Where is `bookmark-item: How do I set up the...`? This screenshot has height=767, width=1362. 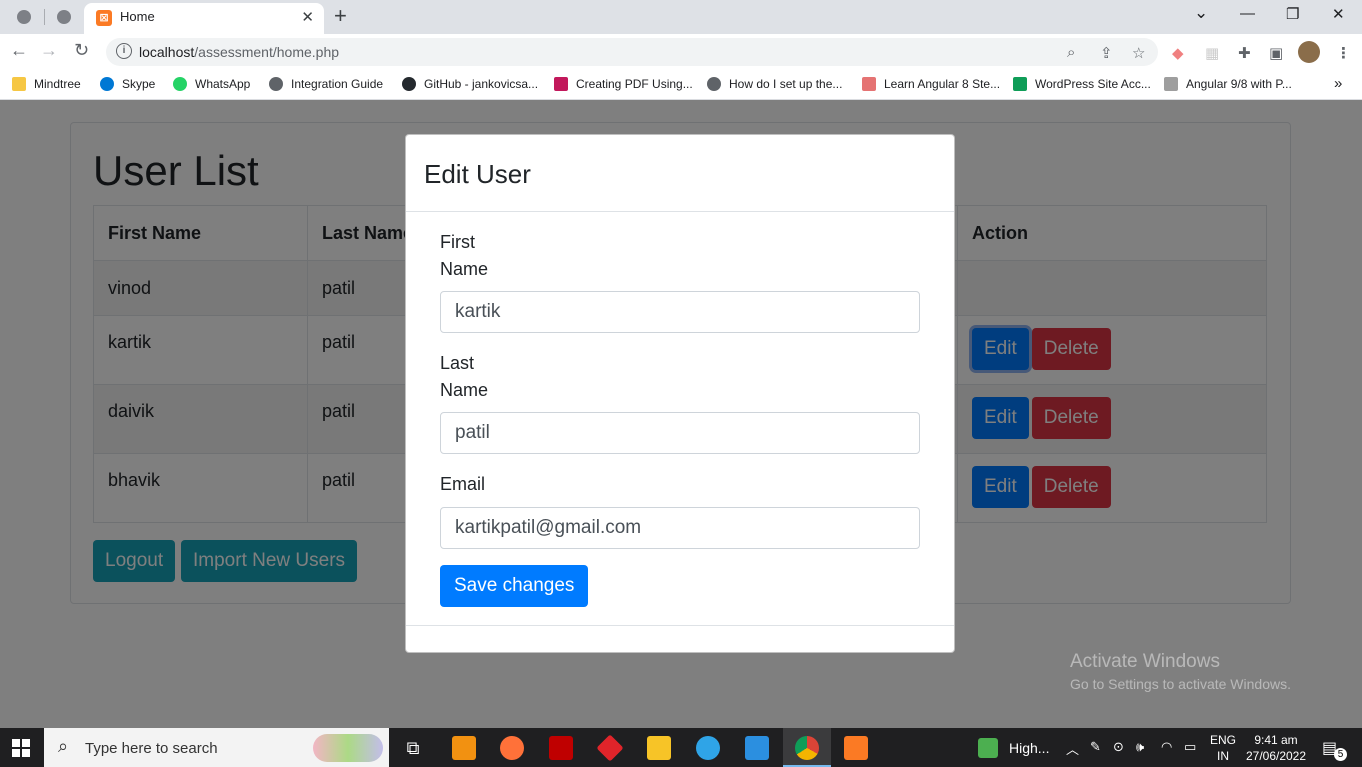
bookmark-item: How do I set up the... is located at coordinates (774, 84).